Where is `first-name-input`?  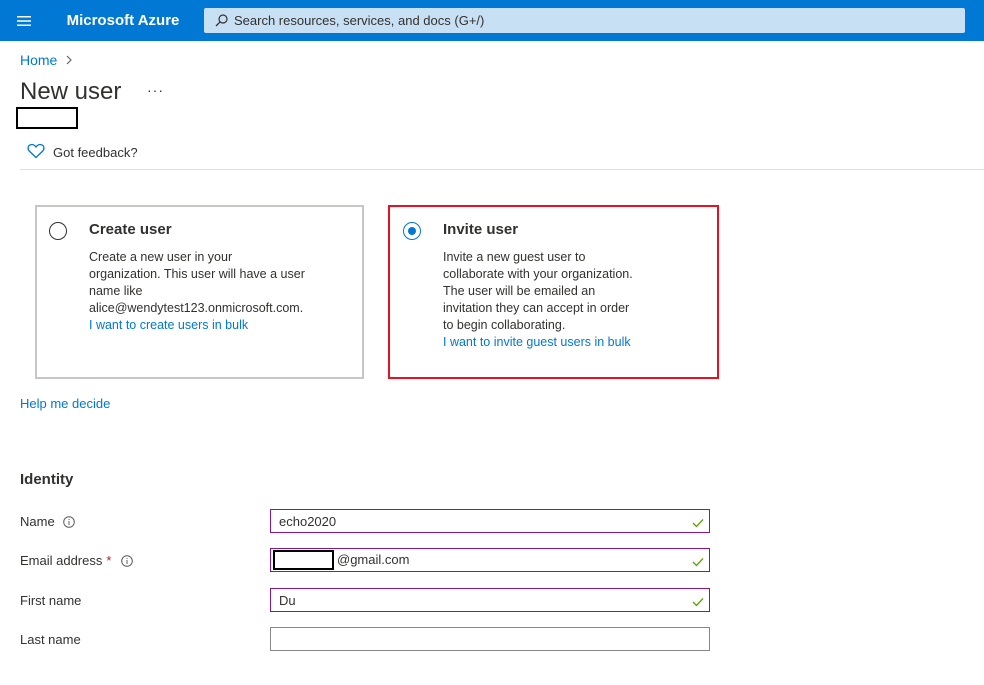 first-name-input is located at coordinates (490, 600).